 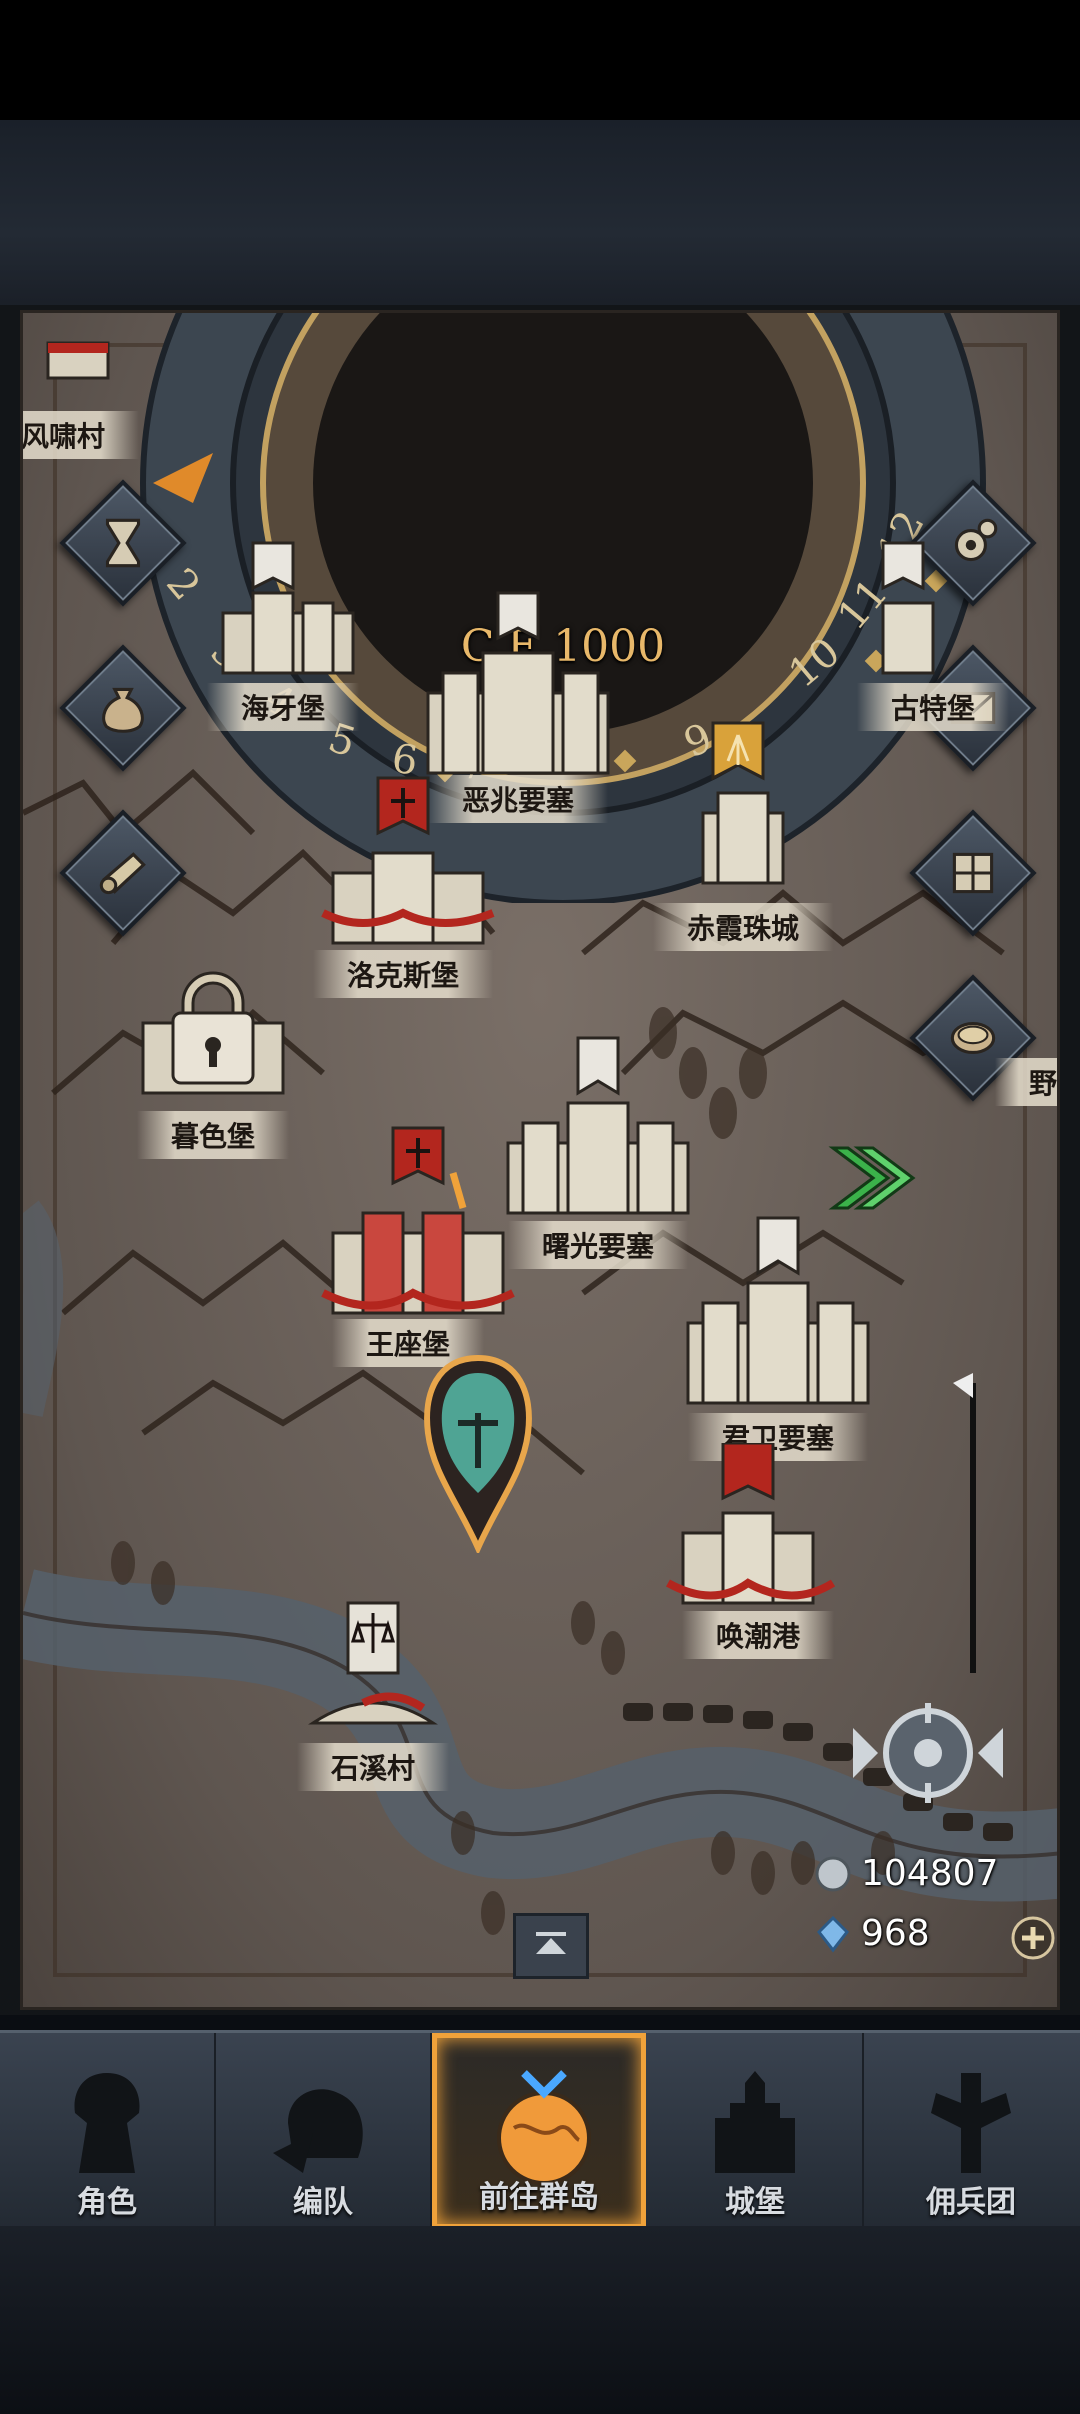 I want to click on silver-amount: 104807, so click(x=930, y=1873).